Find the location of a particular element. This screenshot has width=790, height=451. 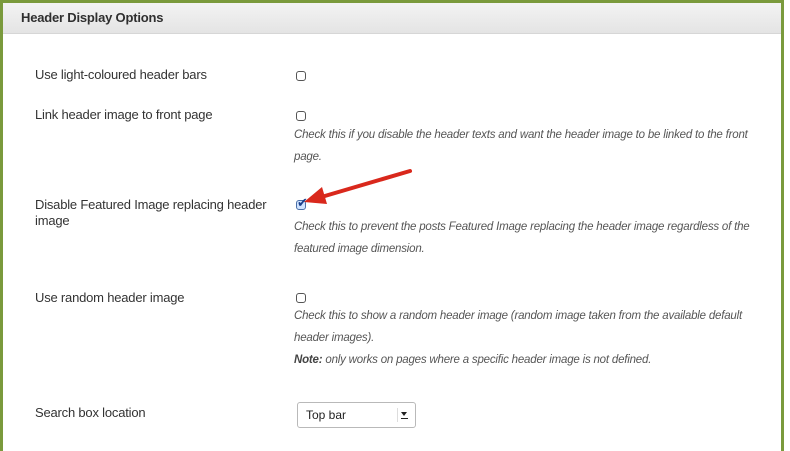

random-header-image-checkbox is located at coordinates (301, 298).